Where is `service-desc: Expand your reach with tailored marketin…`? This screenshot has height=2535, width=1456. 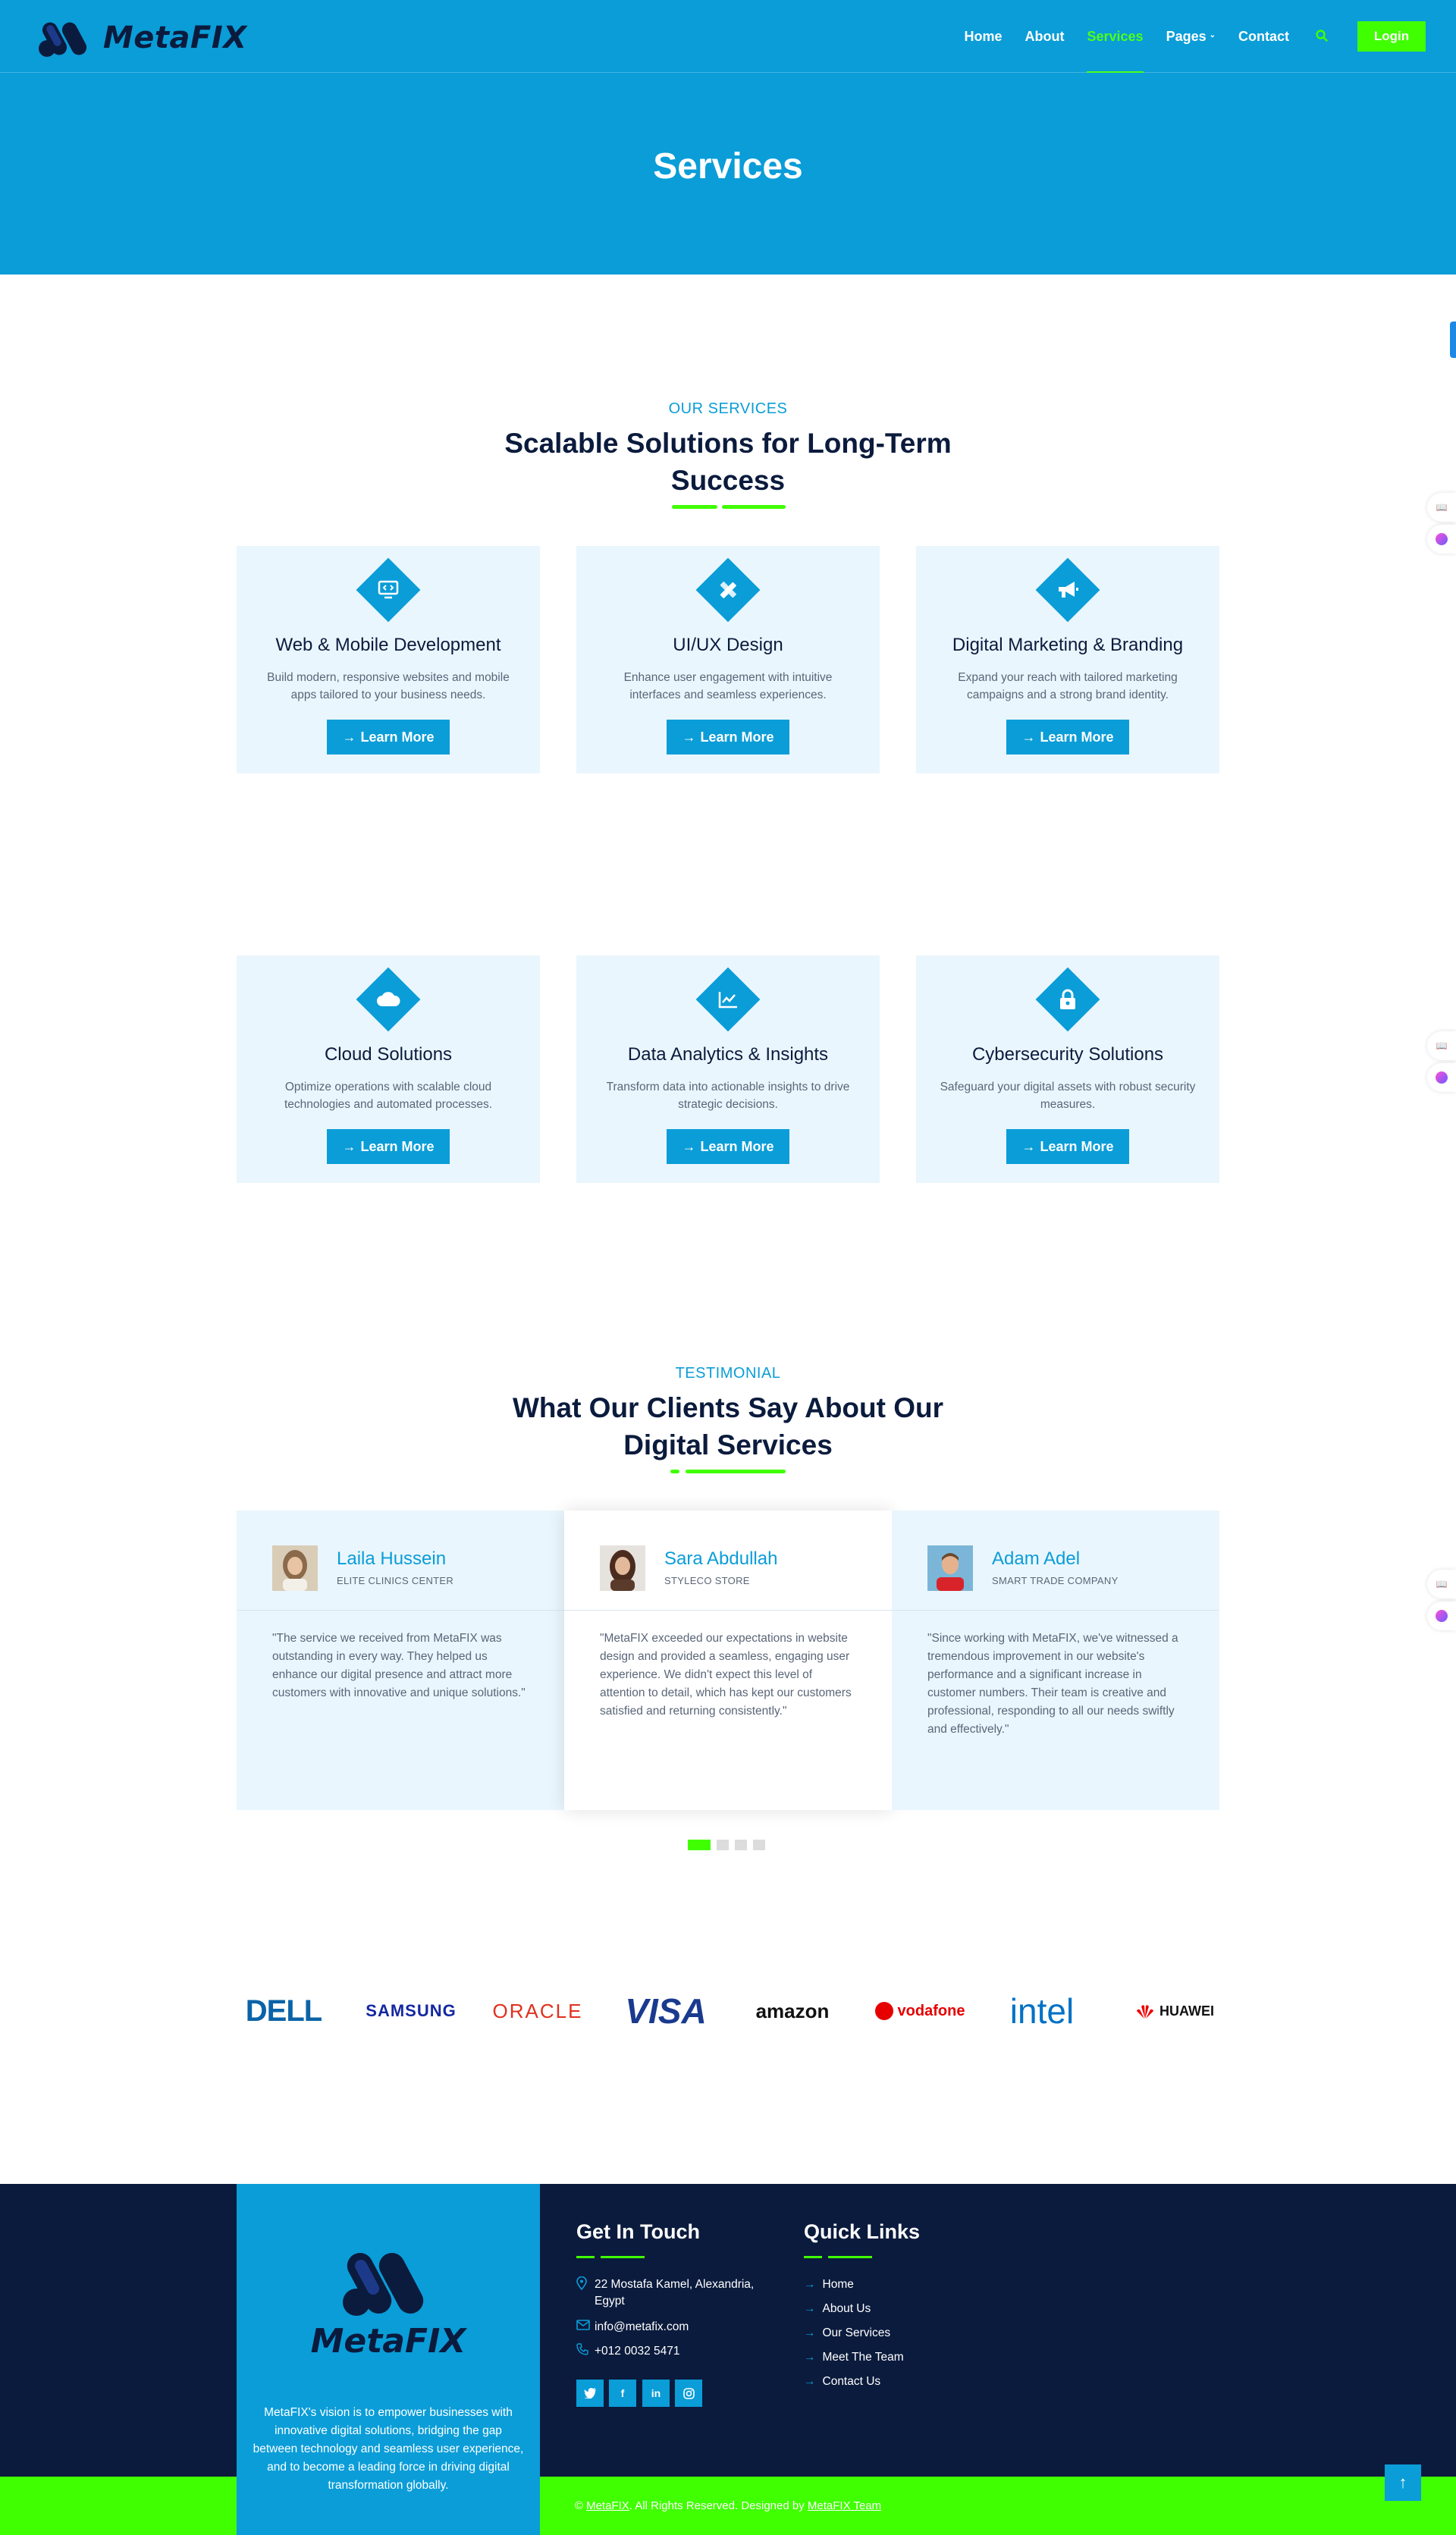 service-desc: Expand your reach with tailored marketin… is located at coordinates (1068, 686).